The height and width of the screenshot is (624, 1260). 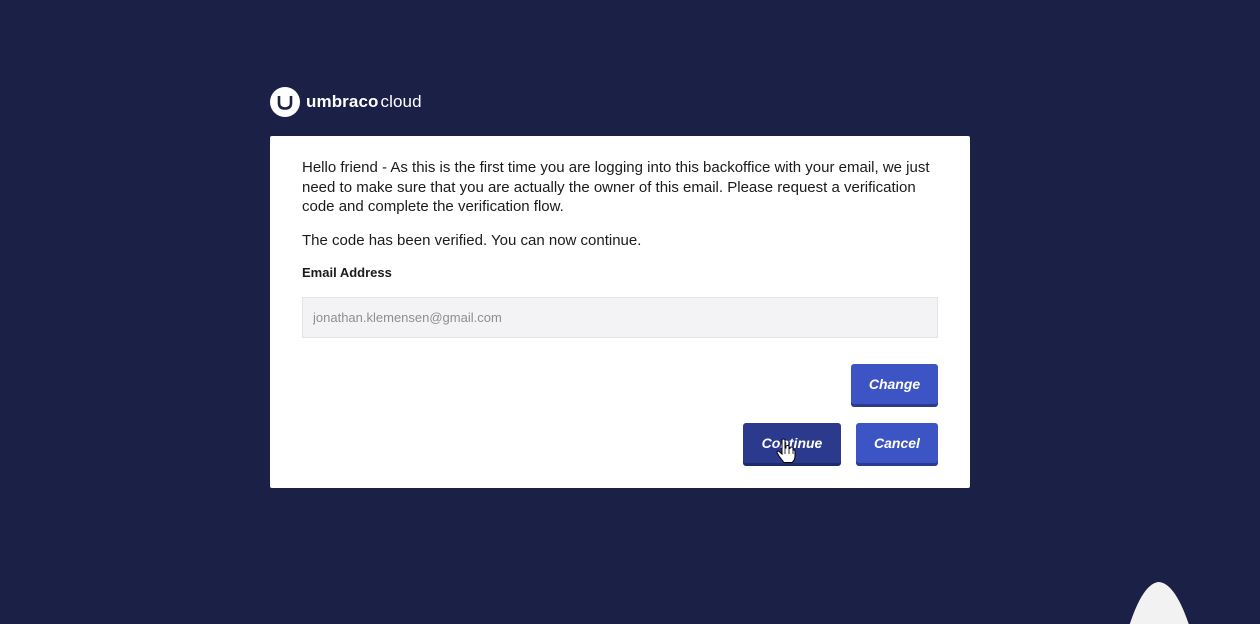 What do you see at coordinates (792, 443) in the screenshot?
I see `continue-button: Continue` at bounding box center [792, 443].